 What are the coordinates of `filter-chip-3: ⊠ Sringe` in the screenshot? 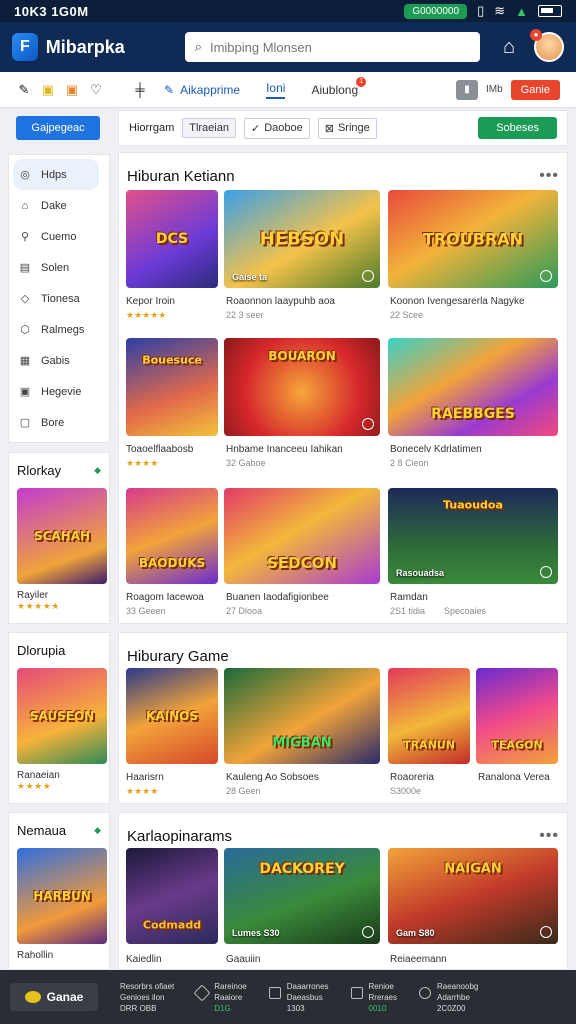 It's located at (347, 128).